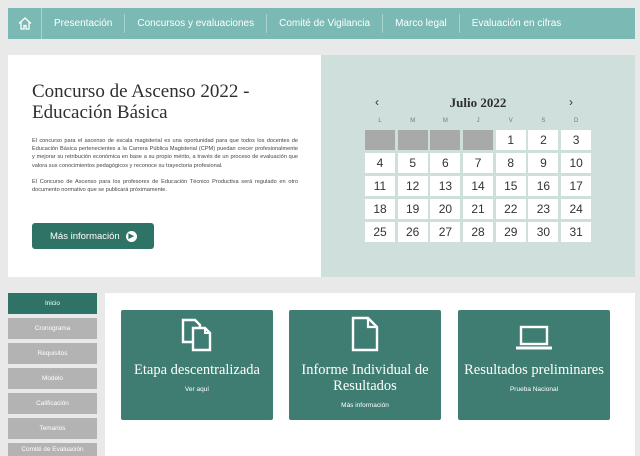  I want to click on calendar-day: 29, so click(510, 232).